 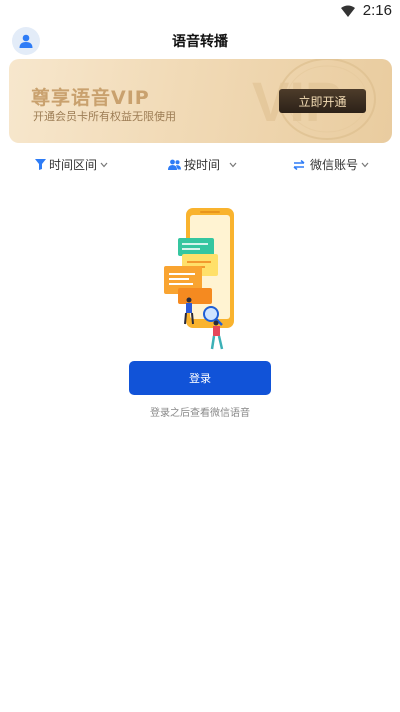 What do you see at coordinates (200, 101) in the screenshot?
I see `vip-banner: VIP 尊享语音VIP 开通会员卡所有权益无限使用 立即开通` at bounding box center [200, 101].